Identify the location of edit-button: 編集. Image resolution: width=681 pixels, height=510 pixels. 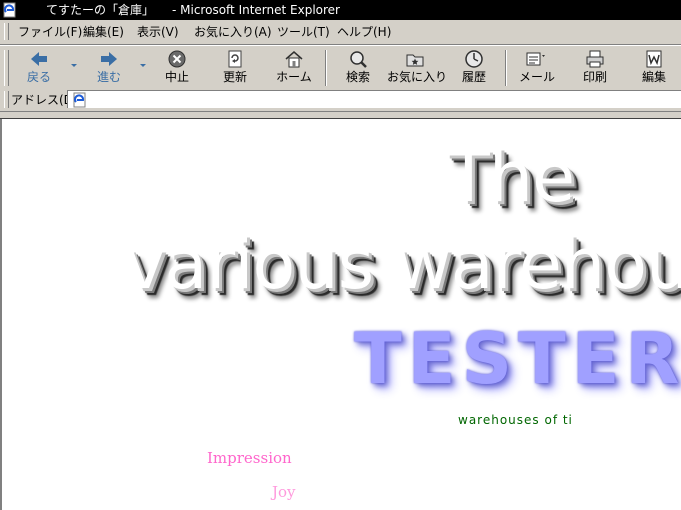
(654, 68).